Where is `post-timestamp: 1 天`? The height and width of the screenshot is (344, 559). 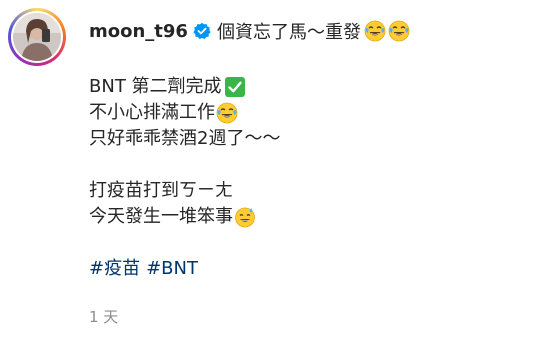
post-timestamp: 1 天 is located at coordinates (103, 316).